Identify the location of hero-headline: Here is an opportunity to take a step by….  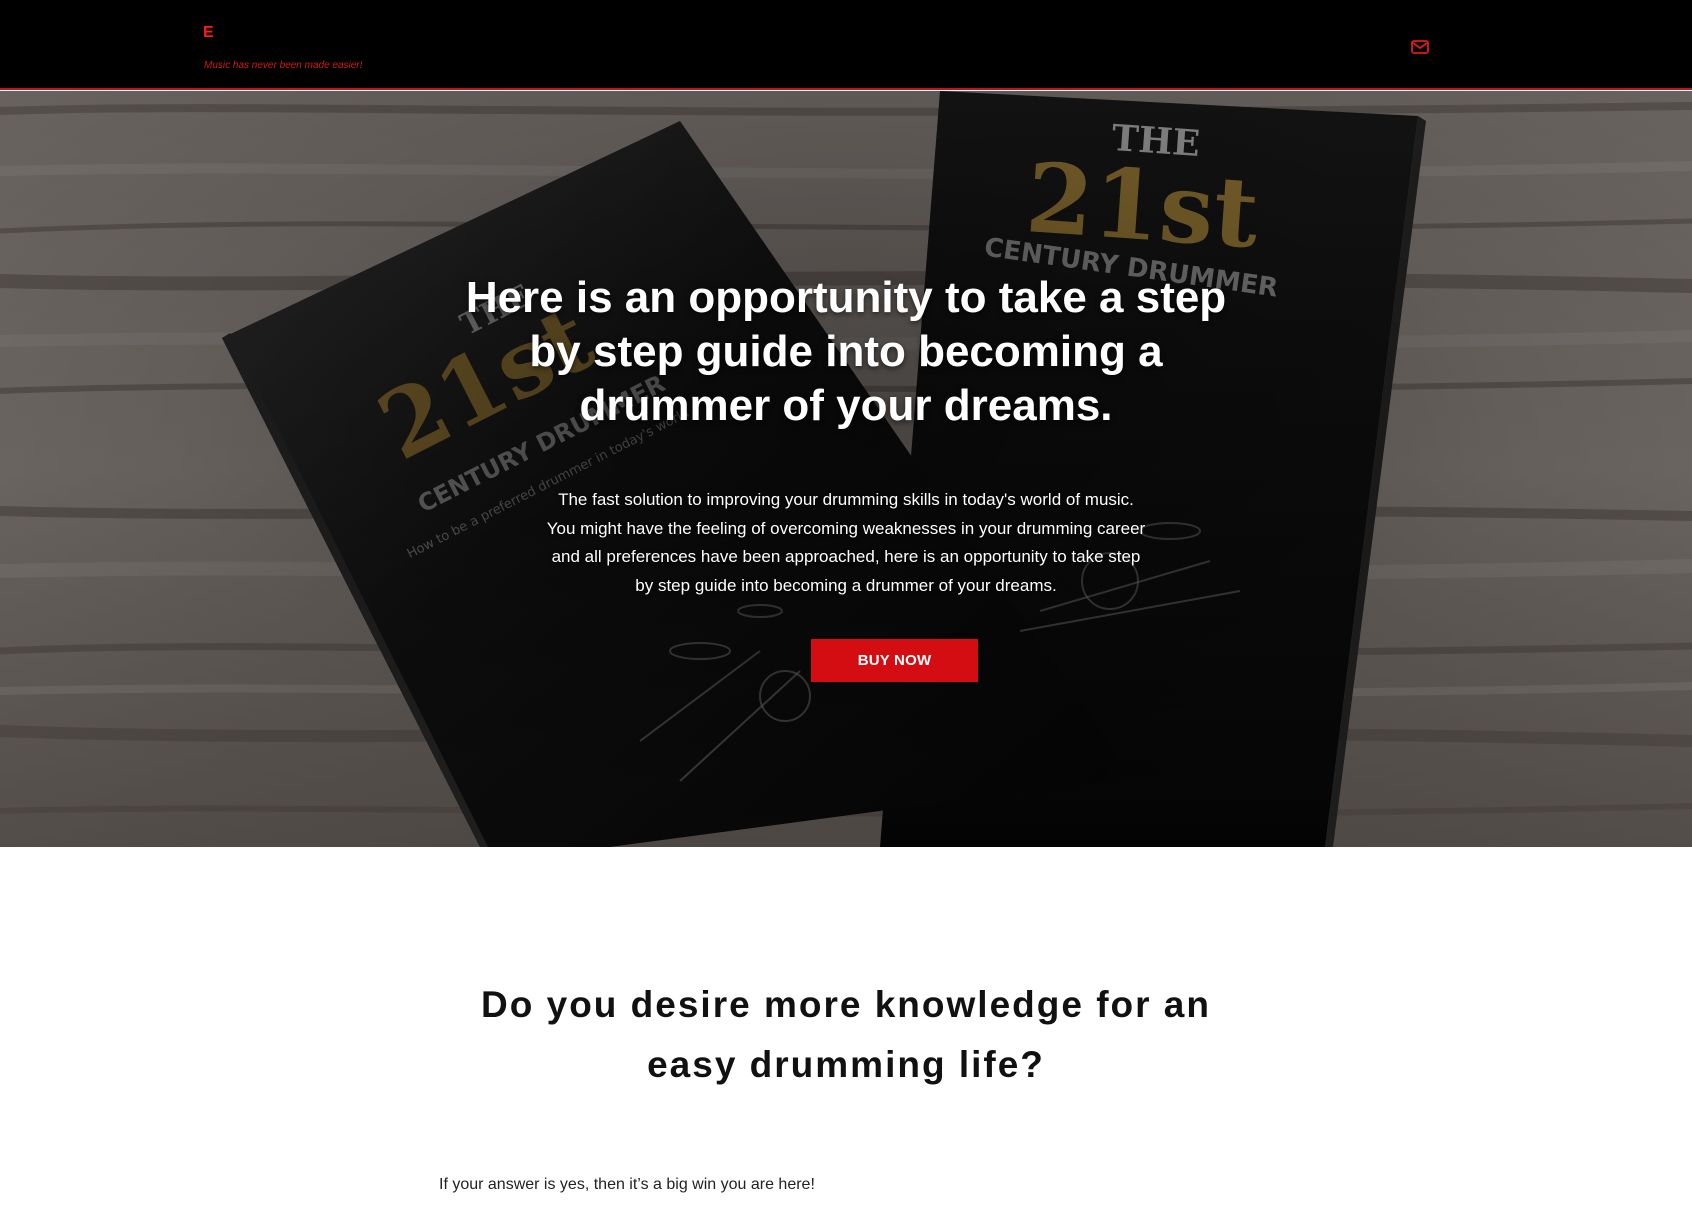
(846, 351).